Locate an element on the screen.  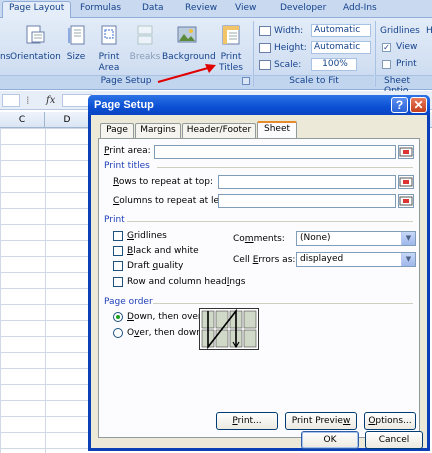
scale-to-fit-group-label: Scale to Fit is located at coordinates (314, 82).